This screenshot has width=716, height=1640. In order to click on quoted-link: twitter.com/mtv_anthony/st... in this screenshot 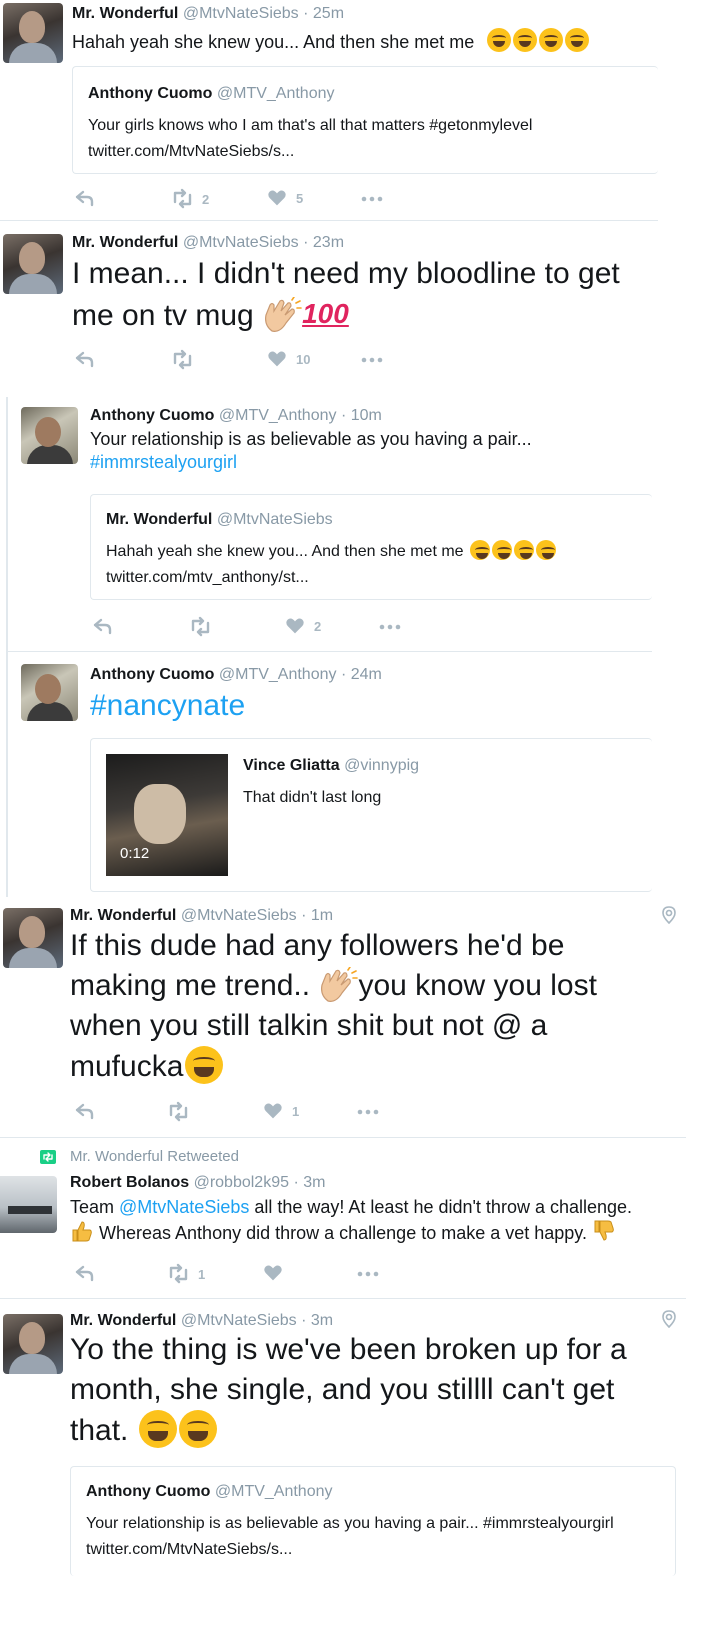, I will do `click(331, 578)`.